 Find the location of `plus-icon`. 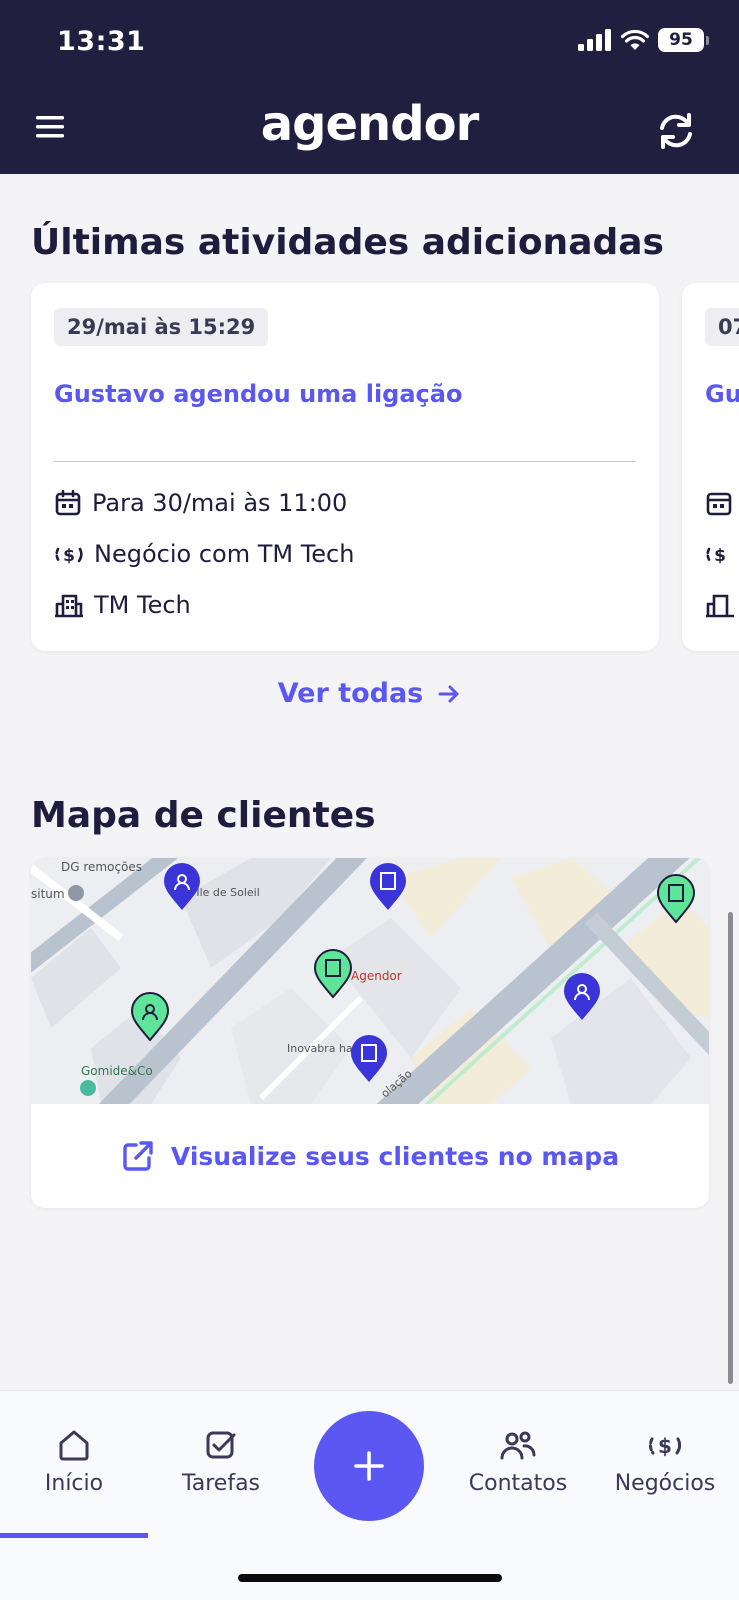

plus-icon is located at coordinates (369, 1466).